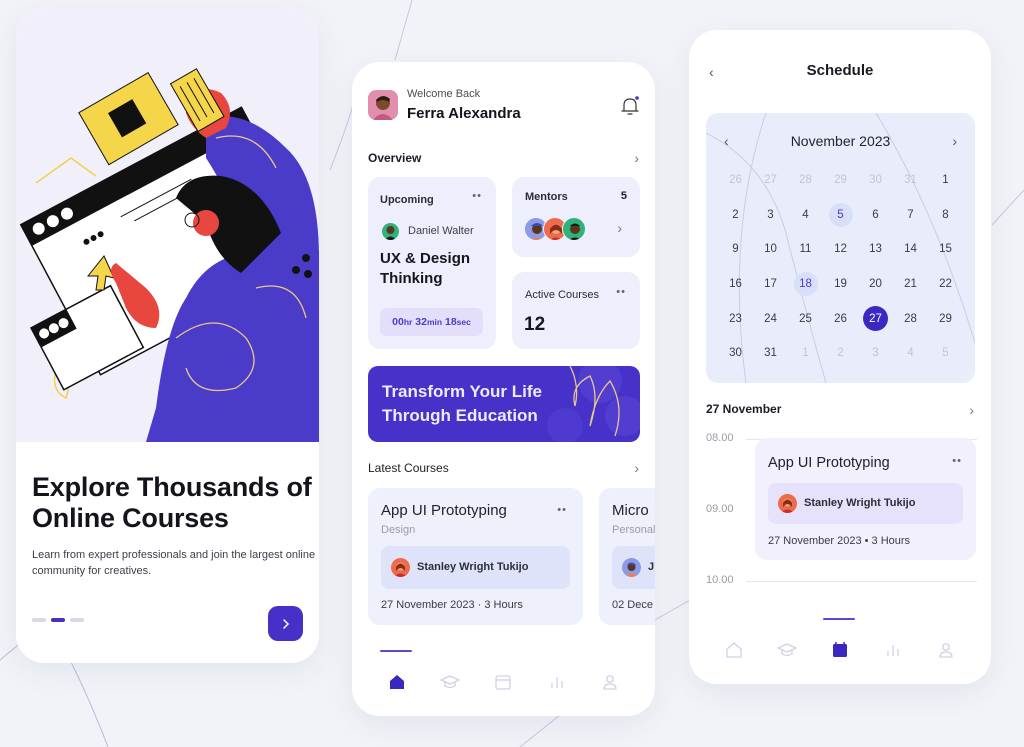  What do you see at coordinates (945, 284) in the screenshot?
I see `calendar-day: 22` at bounding box center [945, 284].